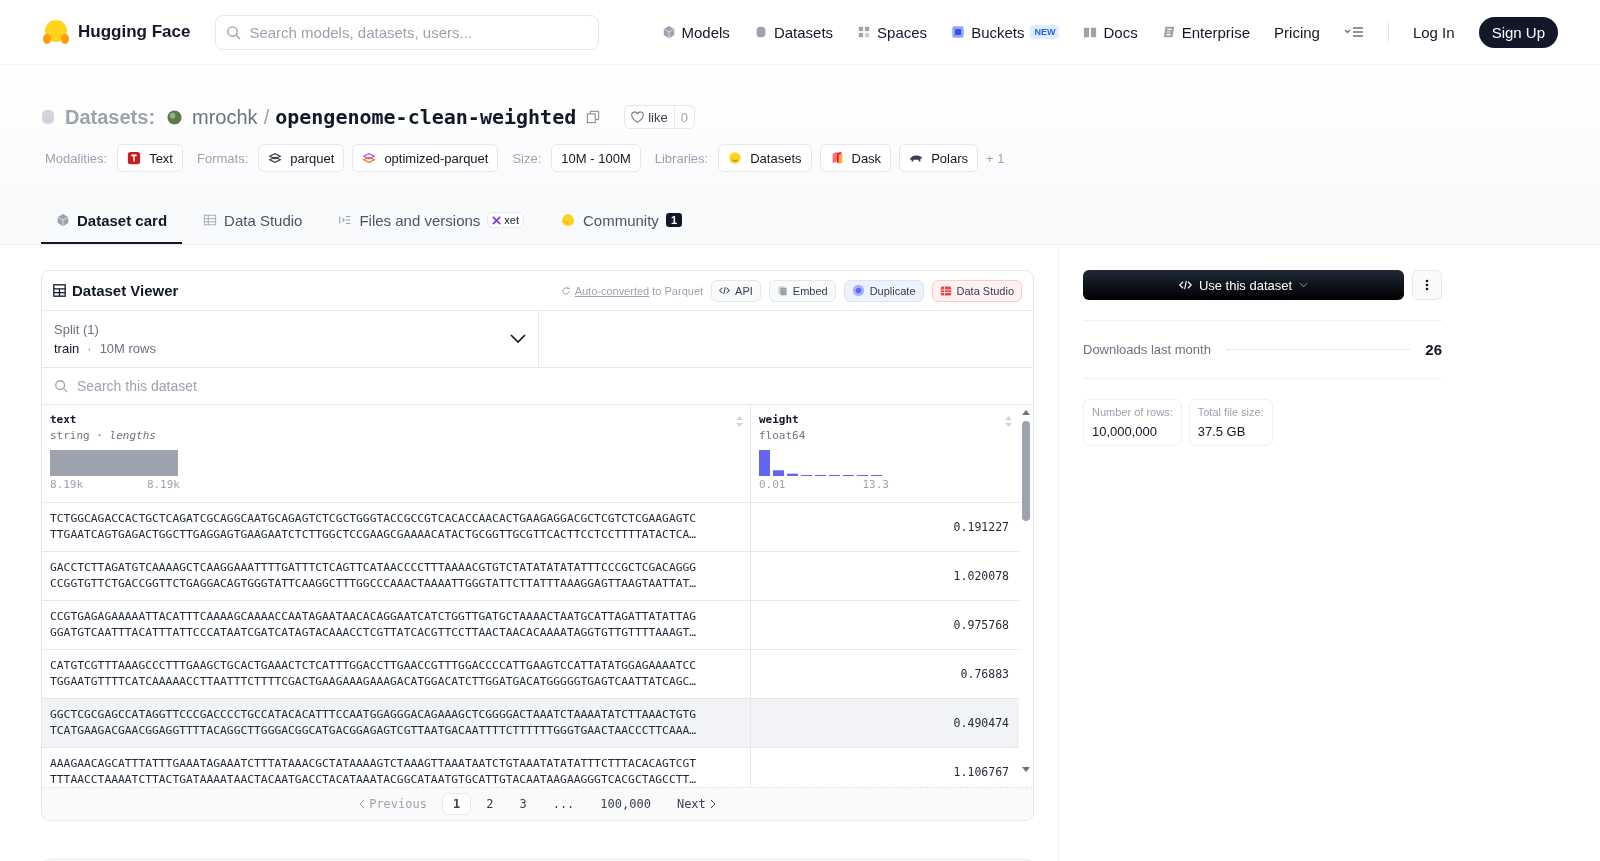 The height and width of the screenshot is (861, 1600). I want to click on nav-link: Pricing, so click(1297, 32).